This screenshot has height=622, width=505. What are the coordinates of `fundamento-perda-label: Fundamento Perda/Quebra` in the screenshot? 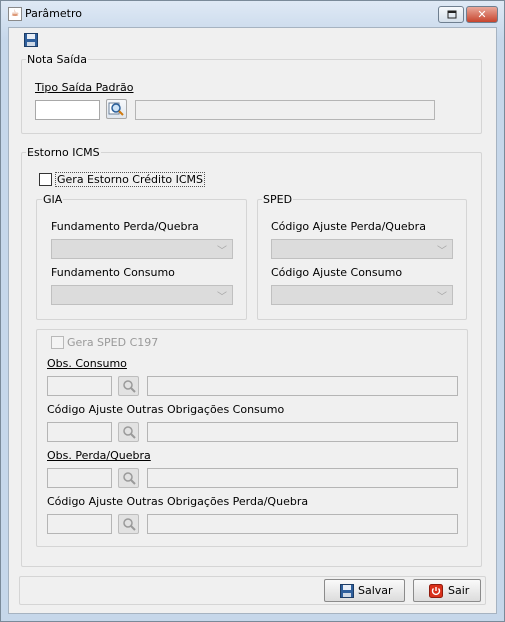 It's located at (125, 226).